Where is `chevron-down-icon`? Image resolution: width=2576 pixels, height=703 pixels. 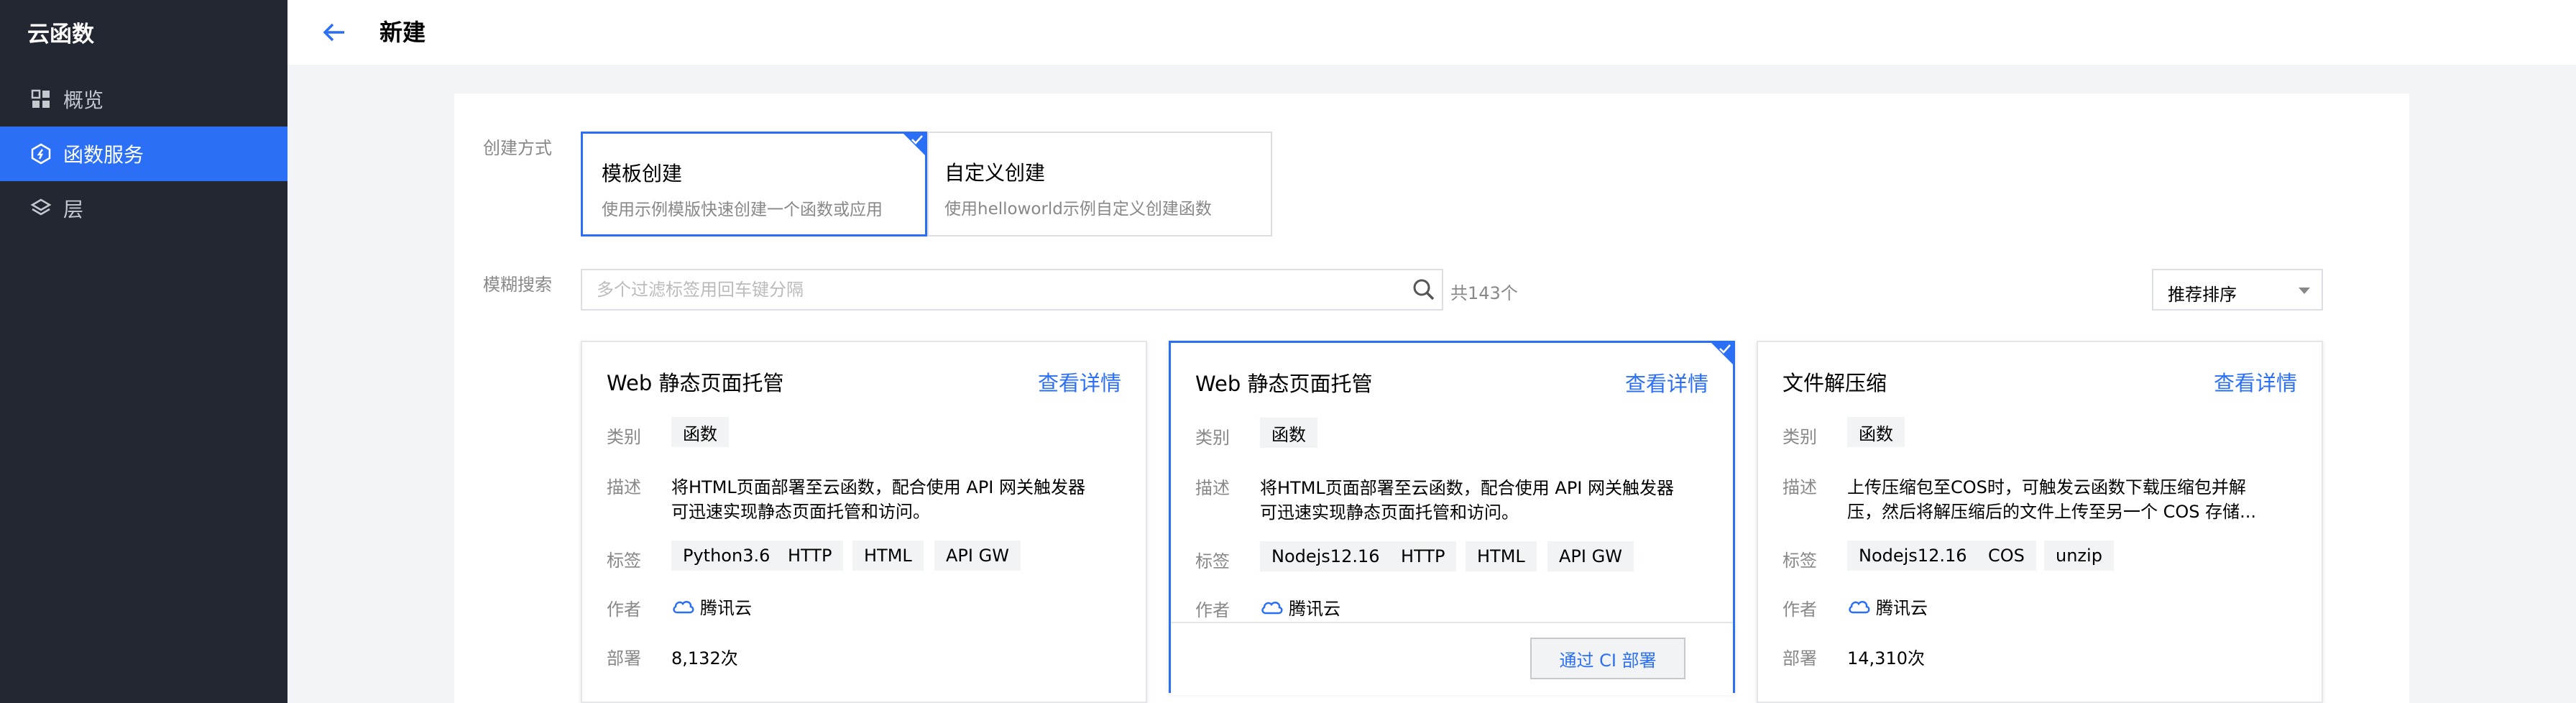
chevron-down-icon is located at coordinates (2304, 291).